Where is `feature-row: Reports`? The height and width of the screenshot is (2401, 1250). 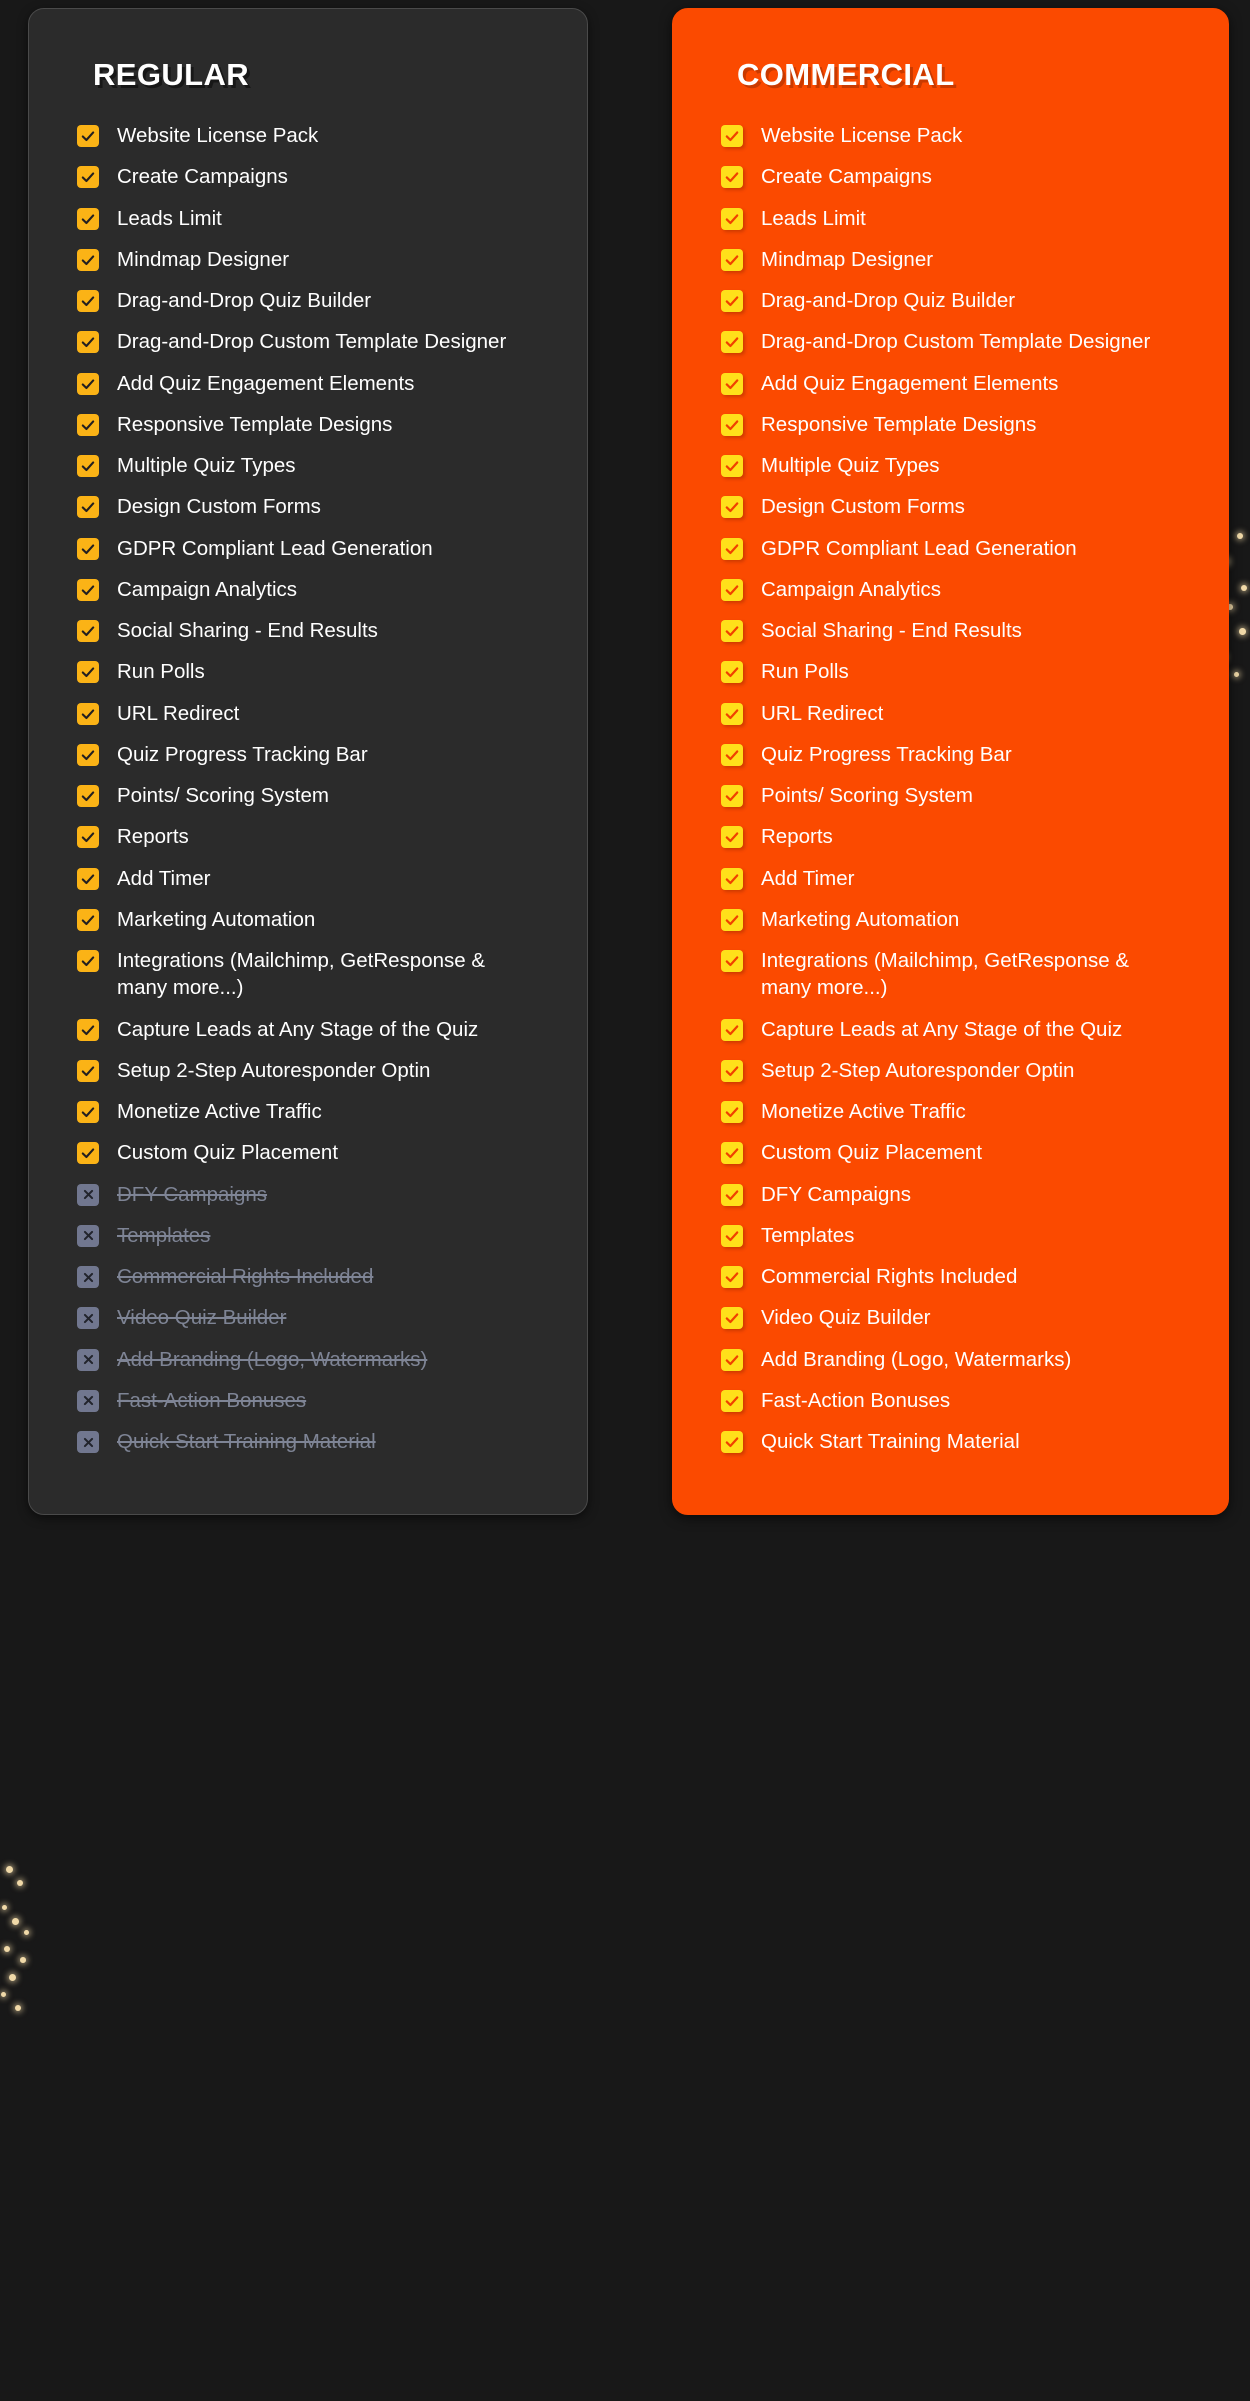 feature-row: Reports is located at coordinates (959, 836).